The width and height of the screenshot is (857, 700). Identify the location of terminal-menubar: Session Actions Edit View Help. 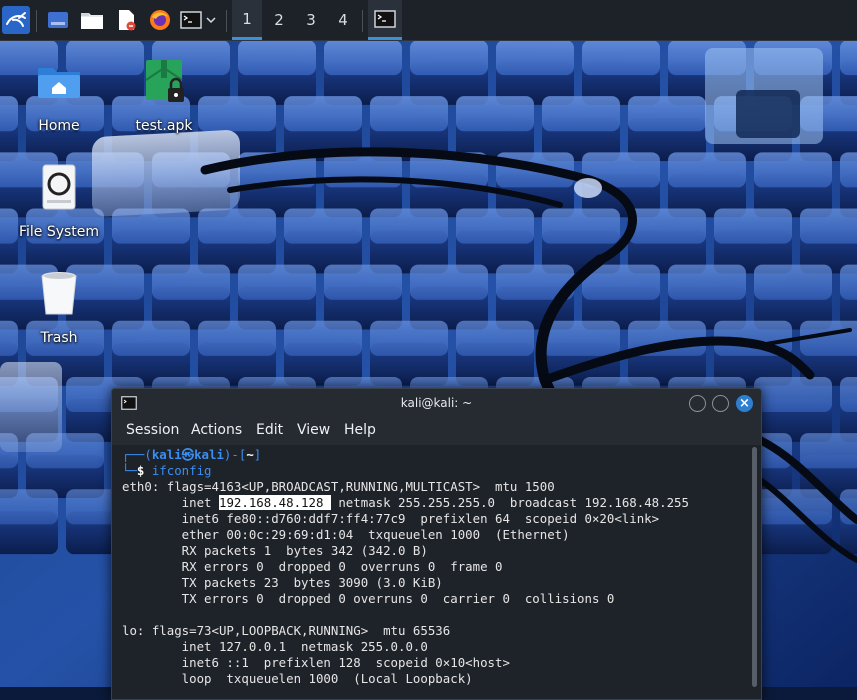
(436, 432).